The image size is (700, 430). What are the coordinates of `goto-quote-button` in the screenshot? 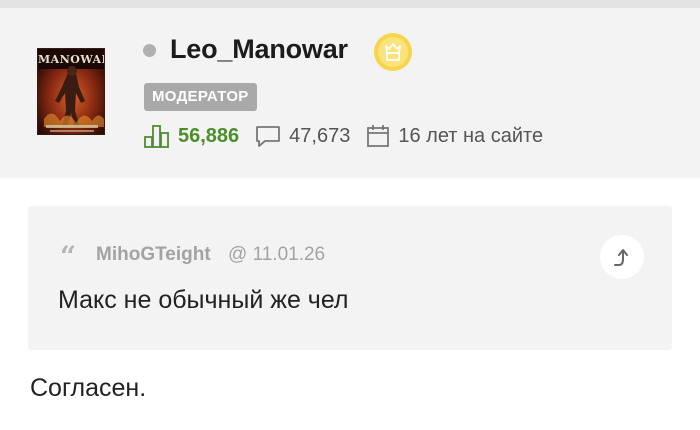 It's located at (622, 257).